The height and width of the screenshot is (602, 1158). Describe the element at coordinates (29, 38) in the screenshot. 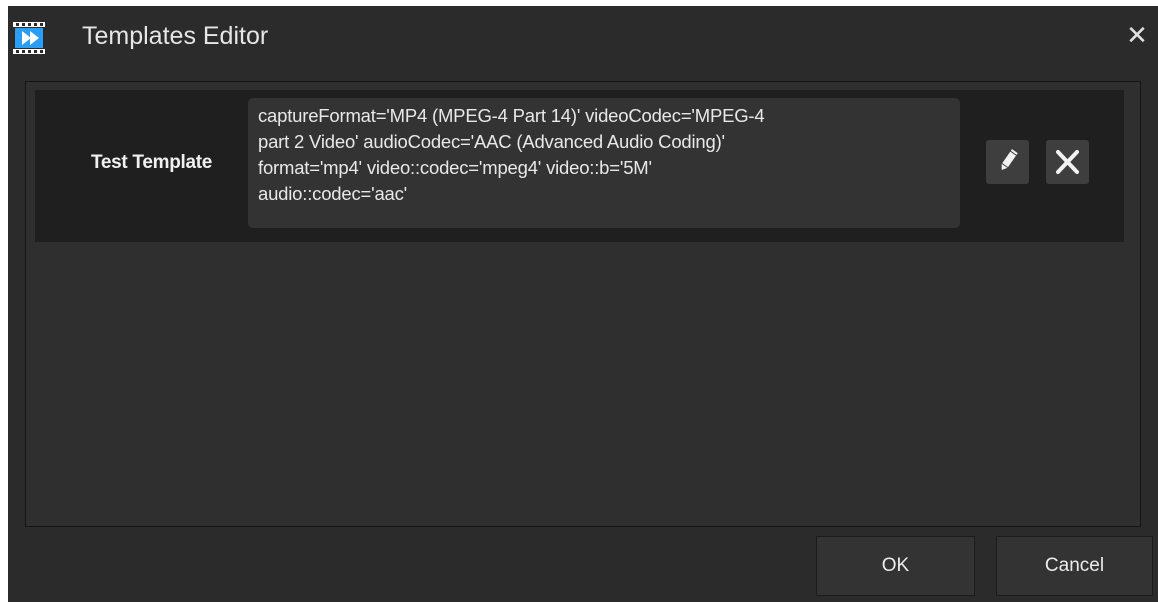

I see `video-editor-icon` at that location.